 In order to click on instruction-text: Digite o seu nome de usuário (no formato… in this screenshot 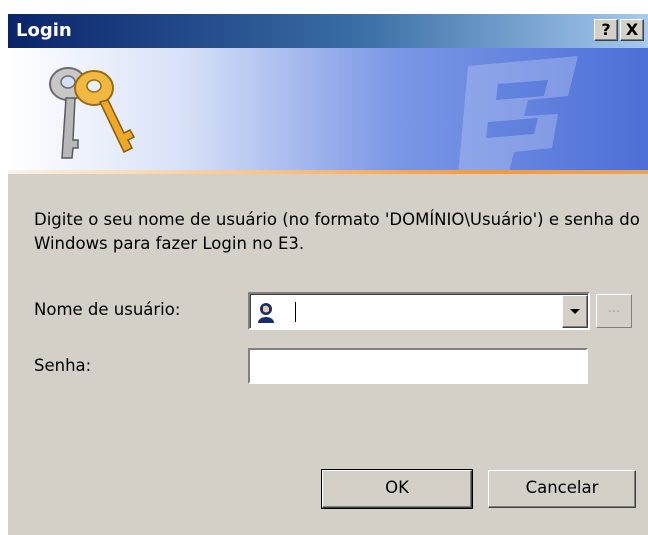, I will do `click(337, 231)`.